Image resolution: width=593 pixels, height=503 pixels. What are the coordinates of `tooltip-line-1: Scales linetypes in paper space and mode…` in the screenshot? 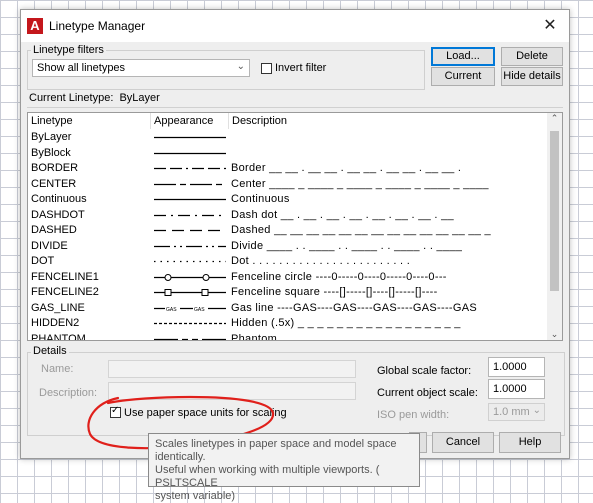 It's located at (276, 450).